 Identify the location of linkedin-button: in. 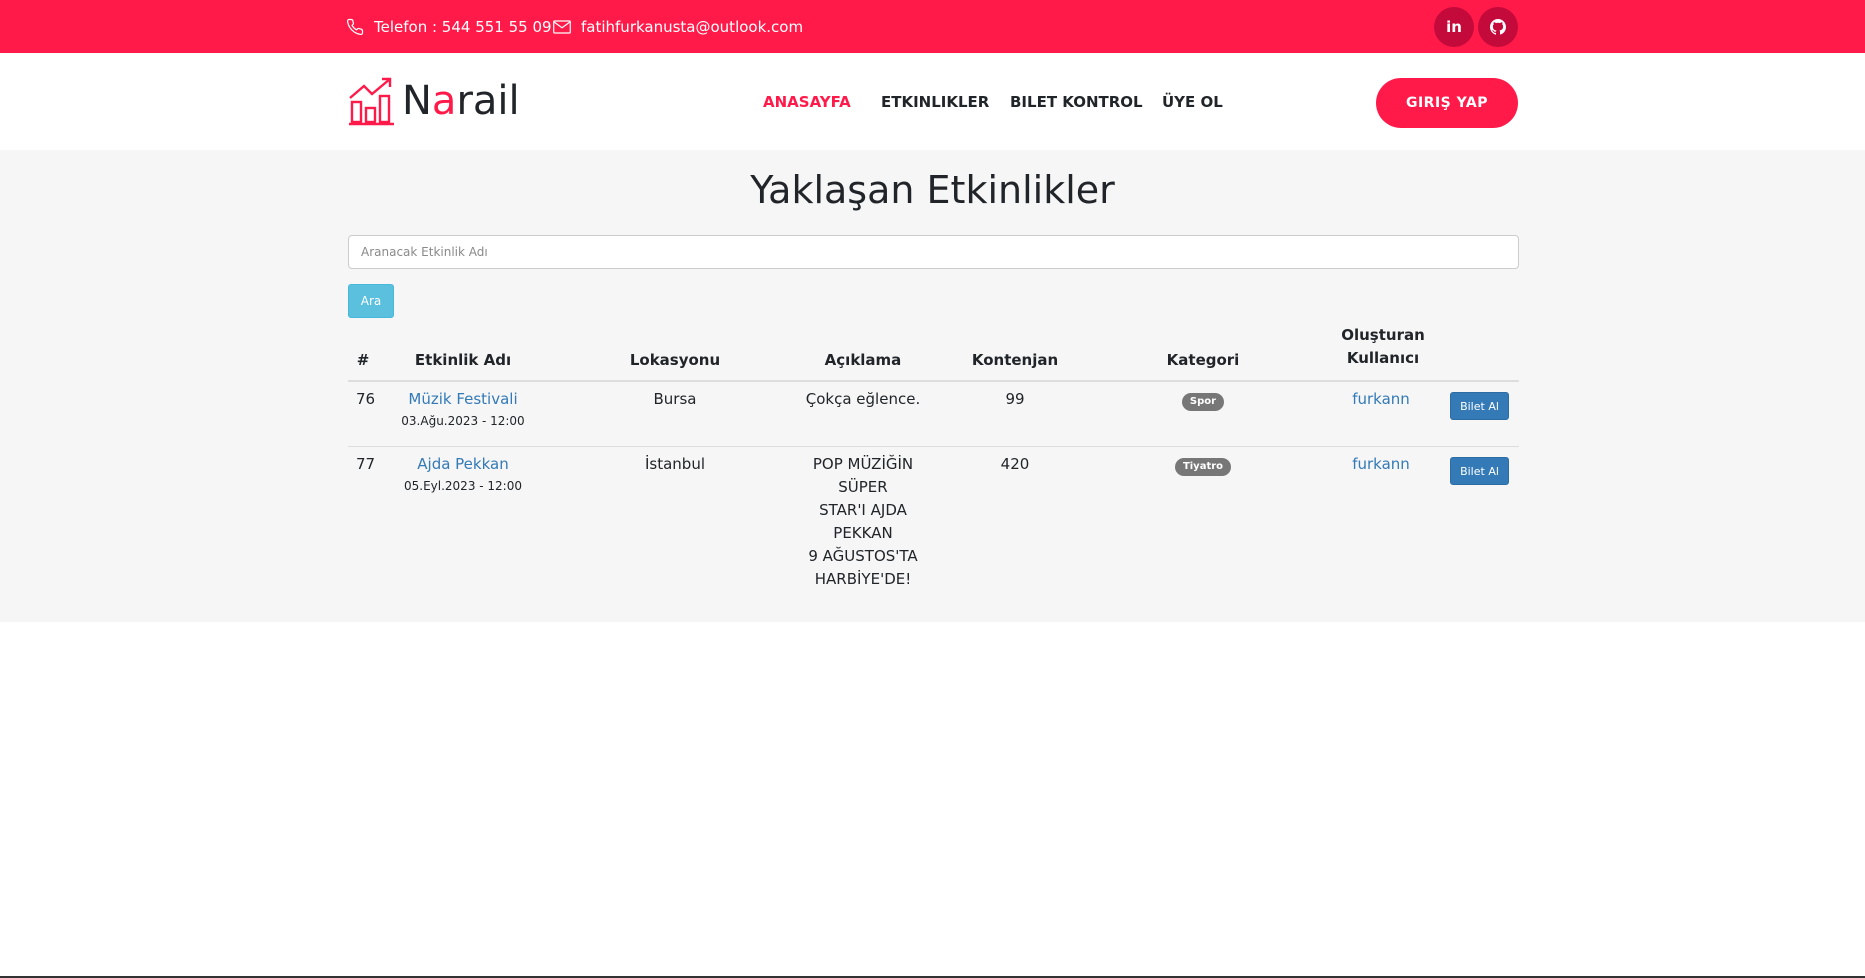
(1454, 27).